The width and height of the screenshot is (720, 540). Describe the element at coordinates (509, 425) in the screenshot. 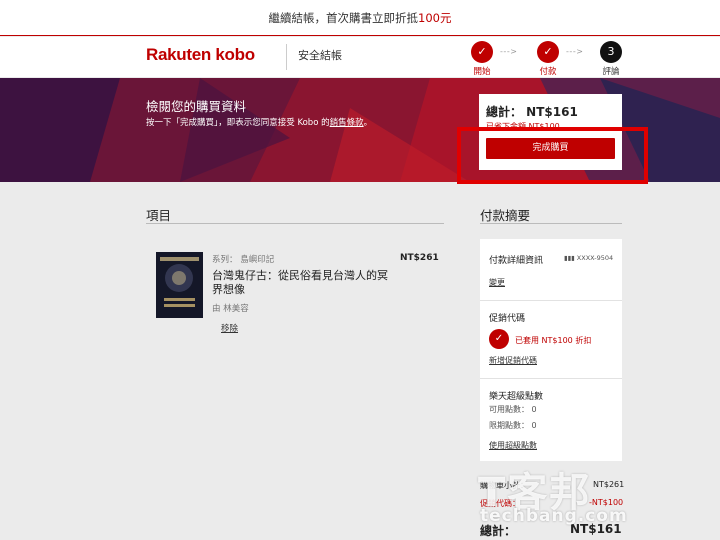

I see `expiring-points-label: 限期點數：` at that location.